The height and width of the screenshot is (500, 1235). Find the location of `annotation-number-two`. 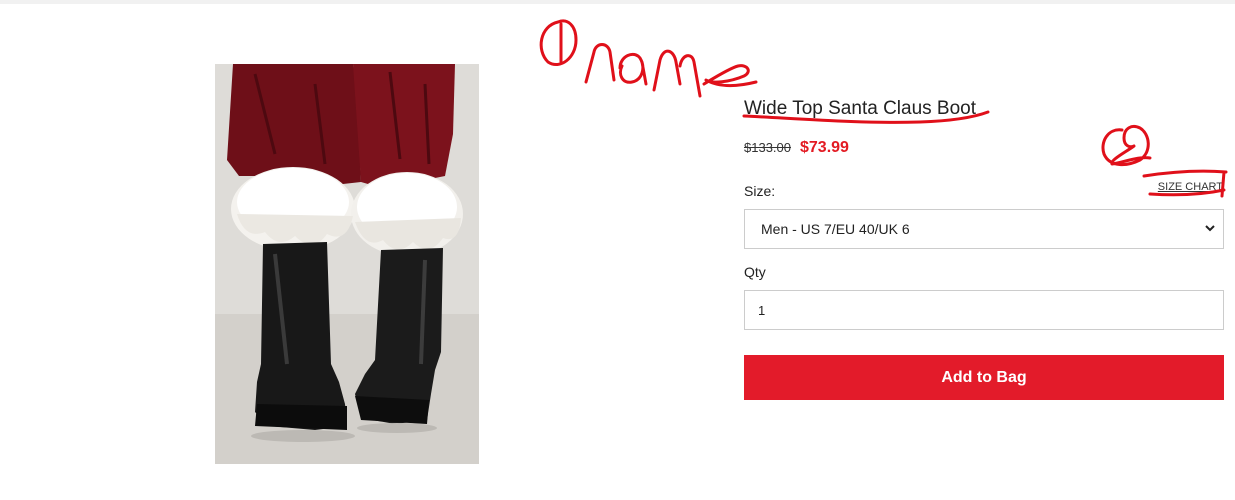

annotation-number-two is located at coordinates (1126, 145).